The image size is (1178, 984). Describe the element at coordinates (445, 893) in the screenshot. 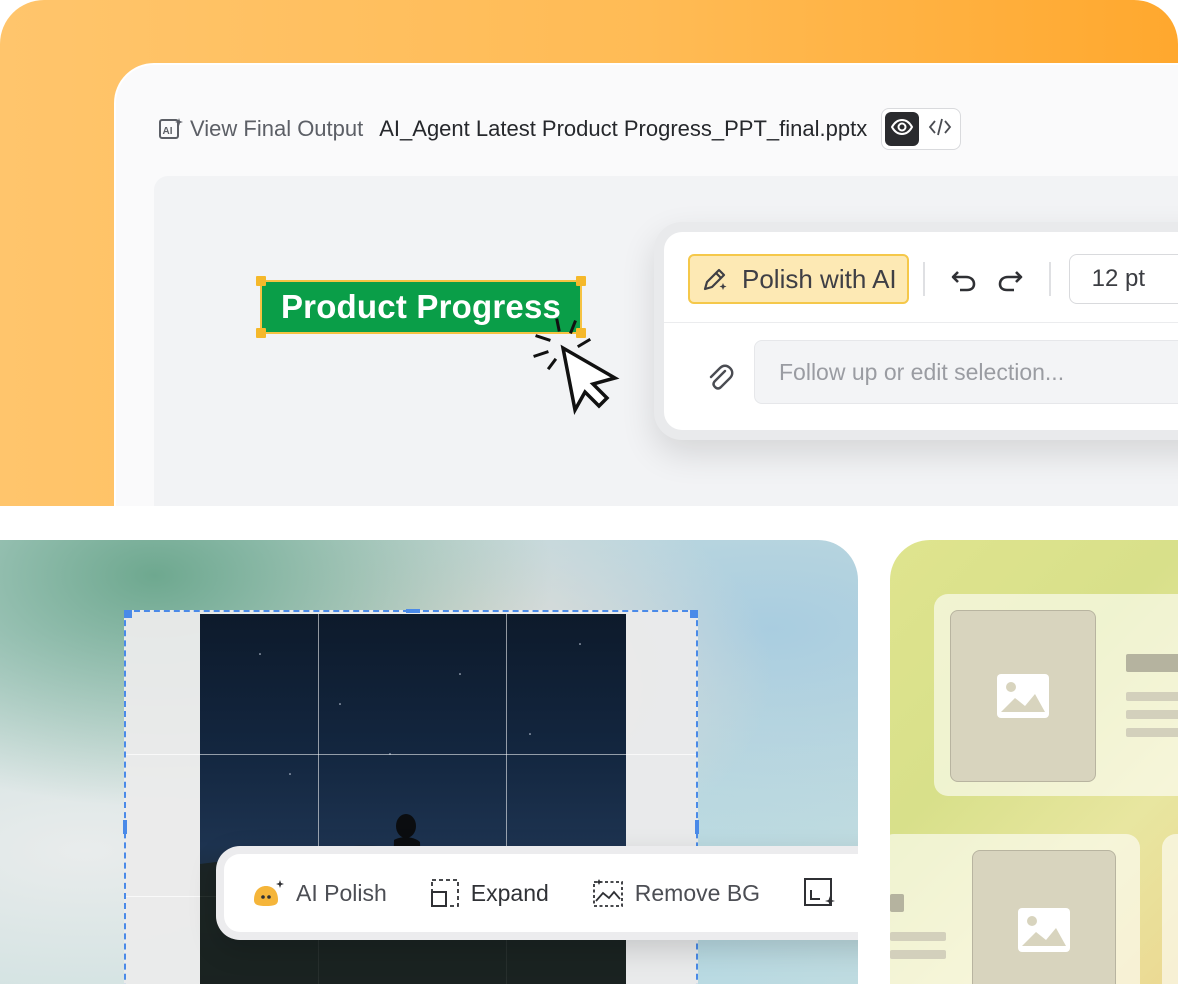

I see `expand-icon` at that location.